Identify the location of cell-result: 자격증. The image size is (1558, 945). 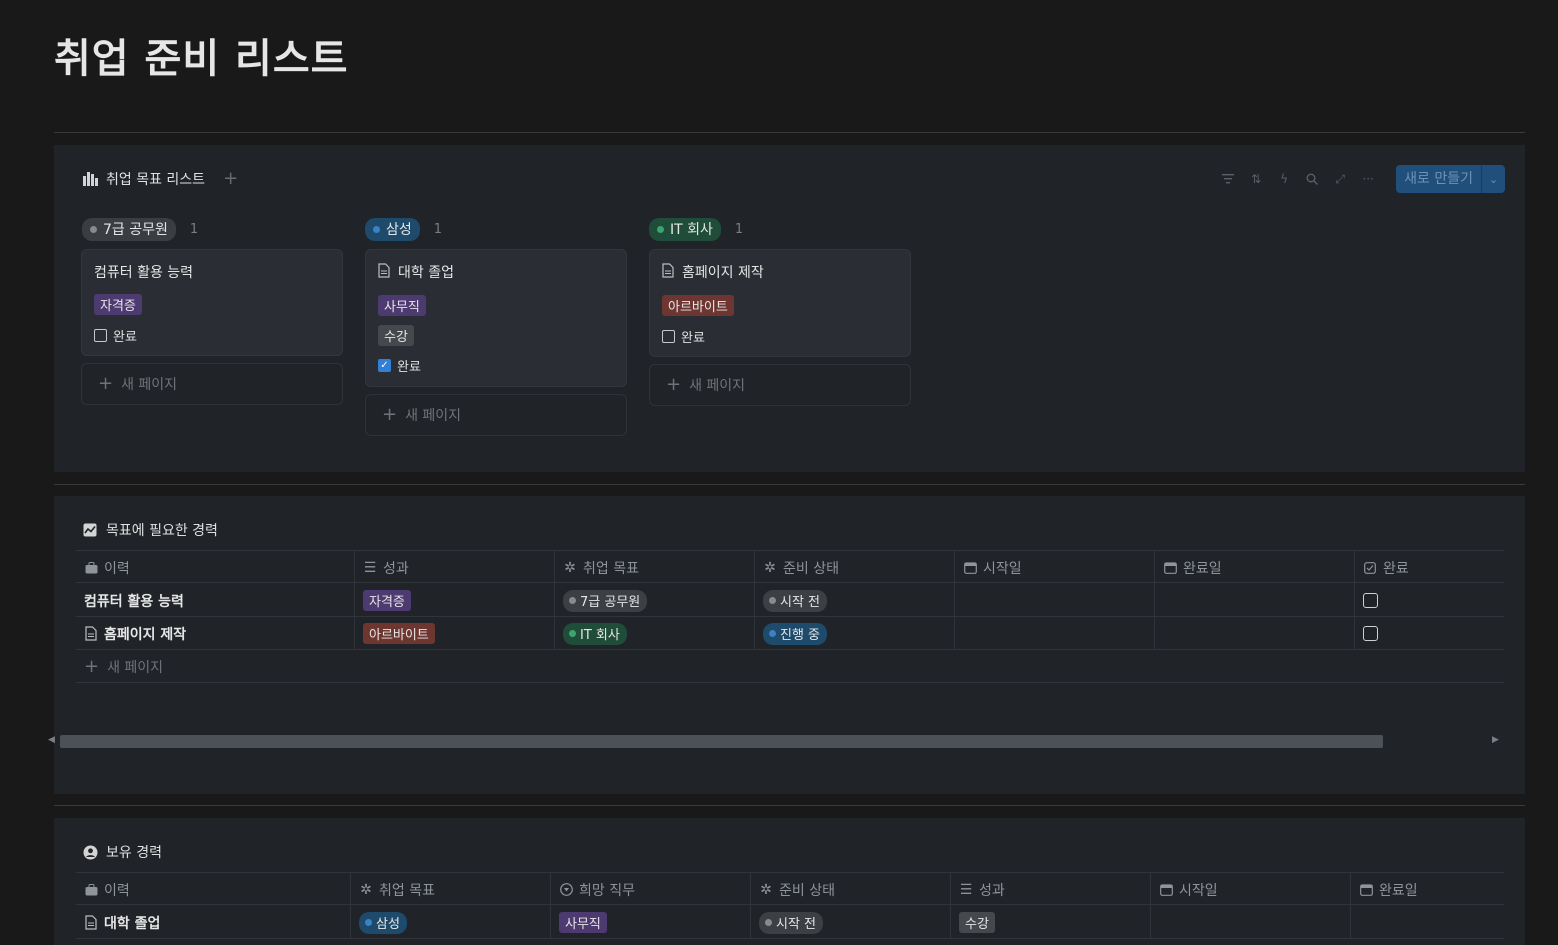
(455, 600).